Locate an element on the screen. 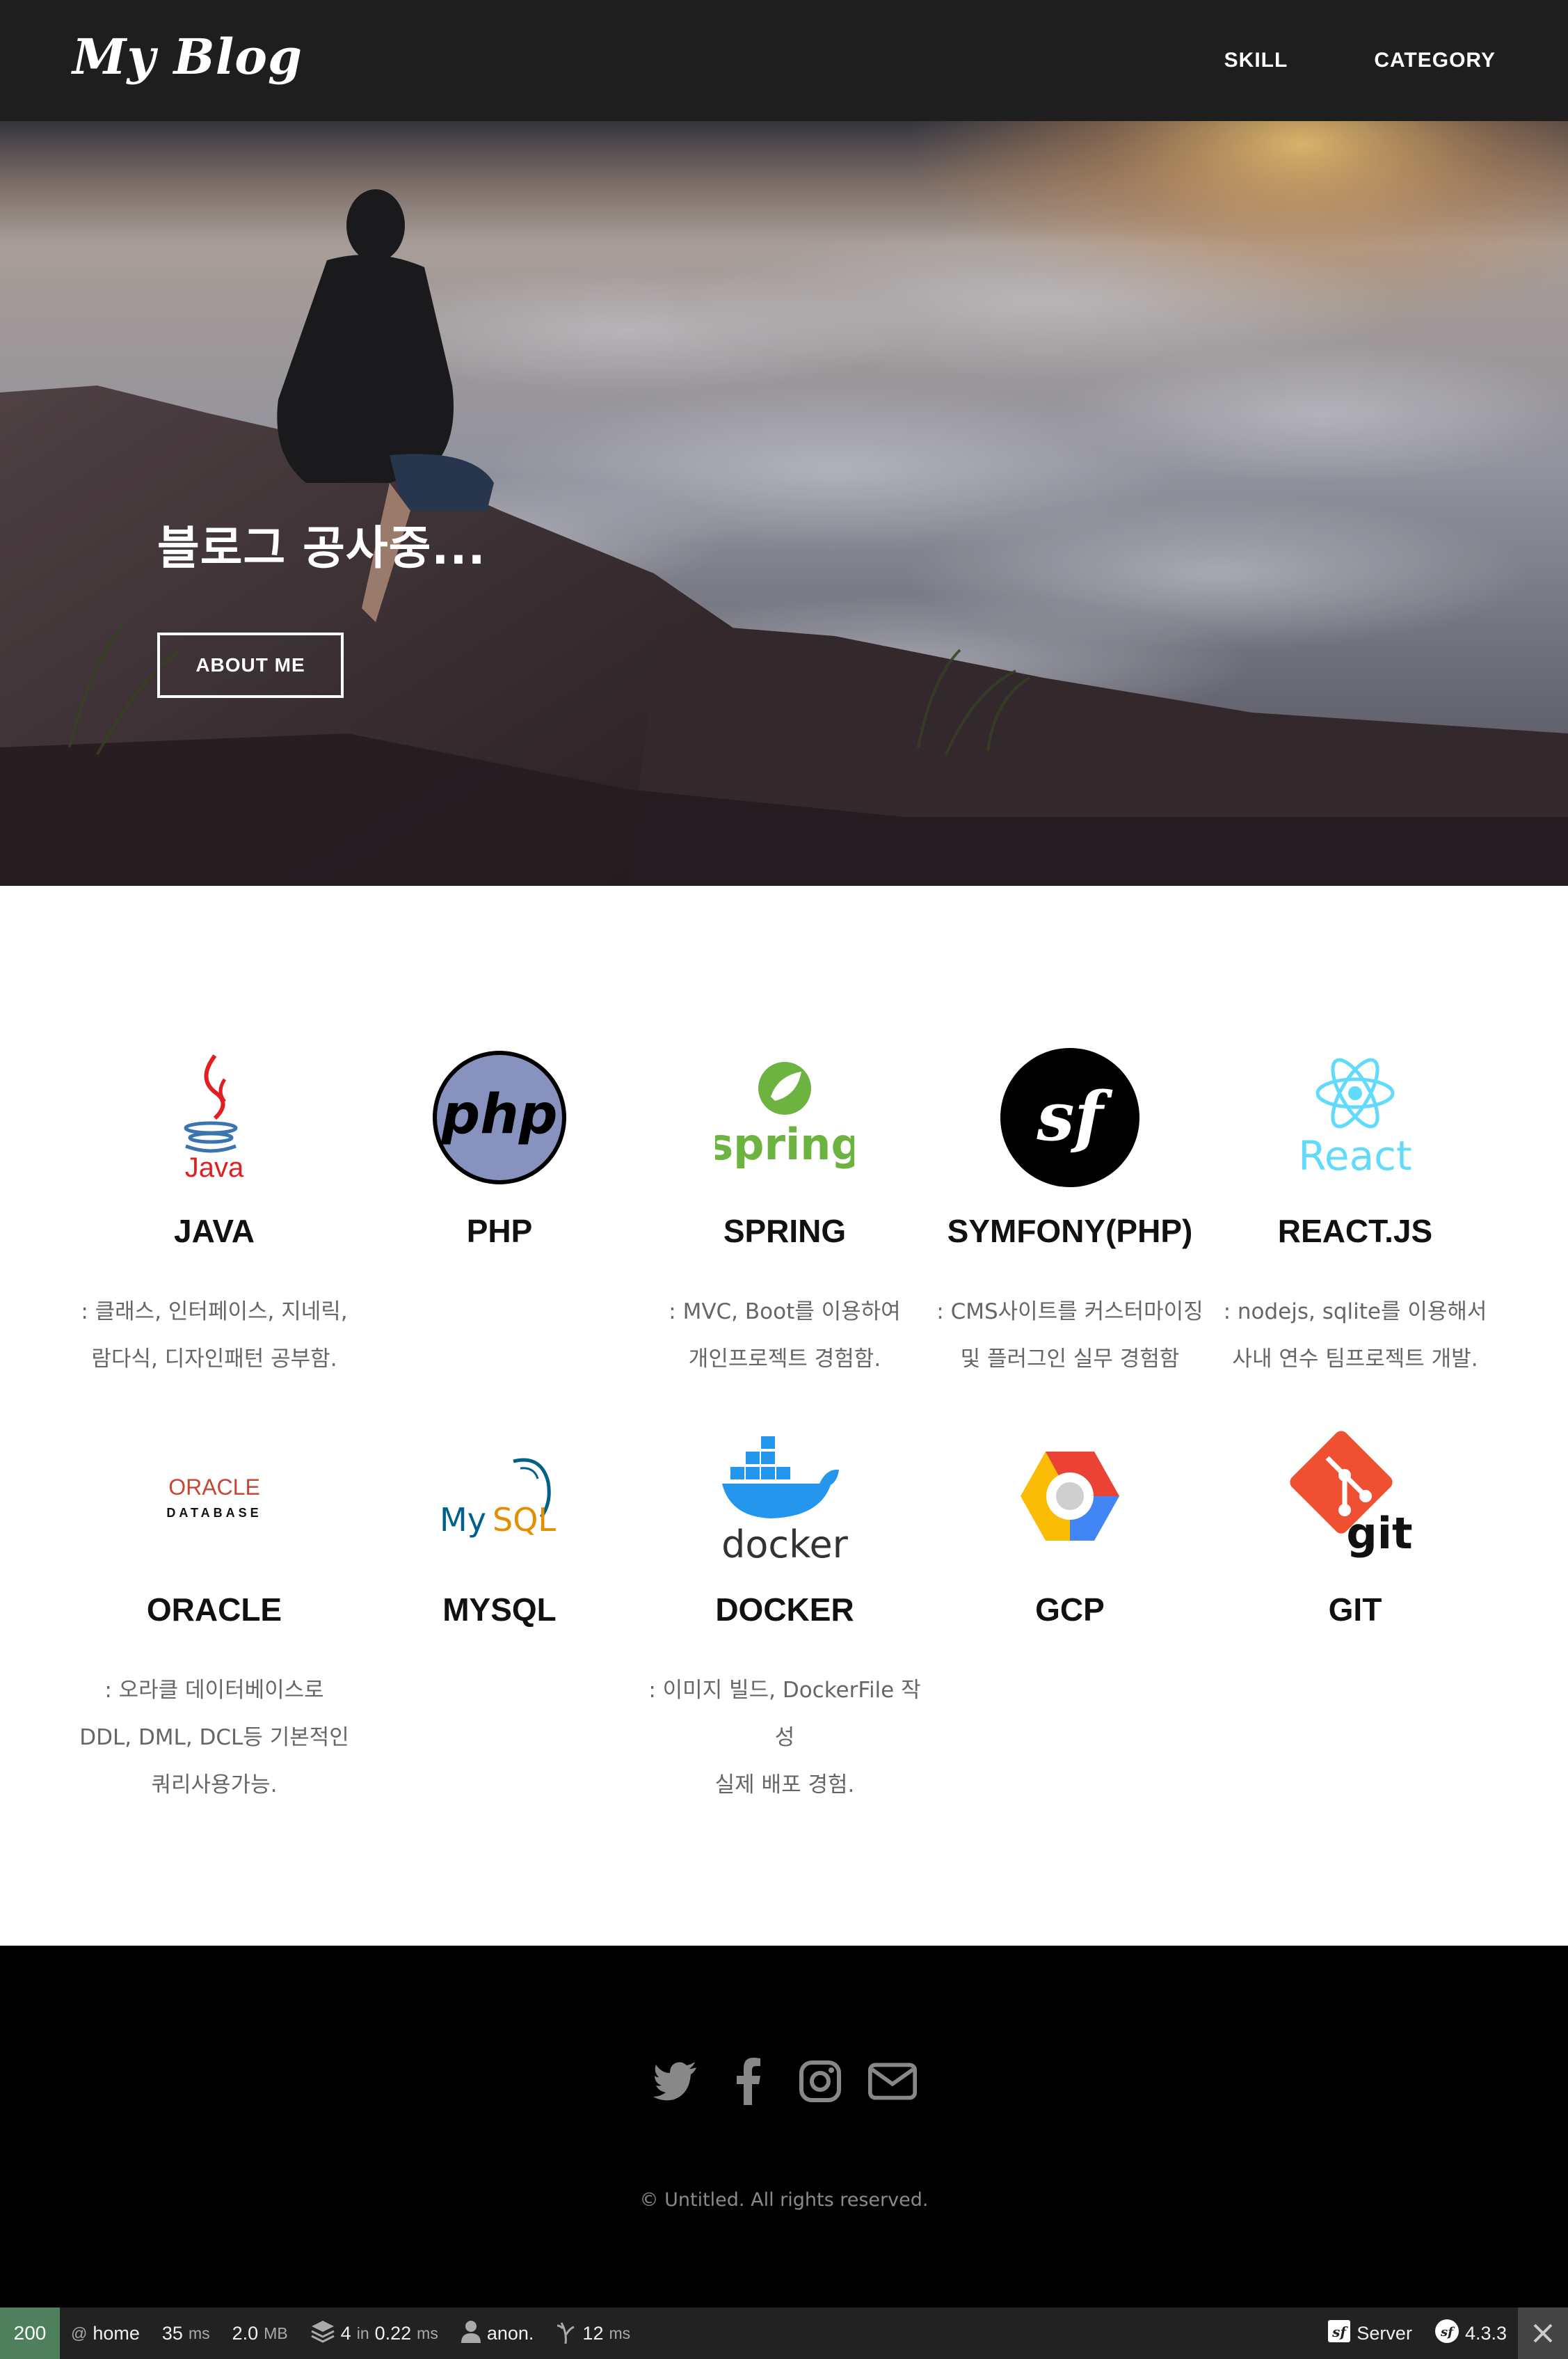 This screenshot has height=2359, width=1568. main-nav: SKILL CATEGORY is located at coordinates (1360, 61).